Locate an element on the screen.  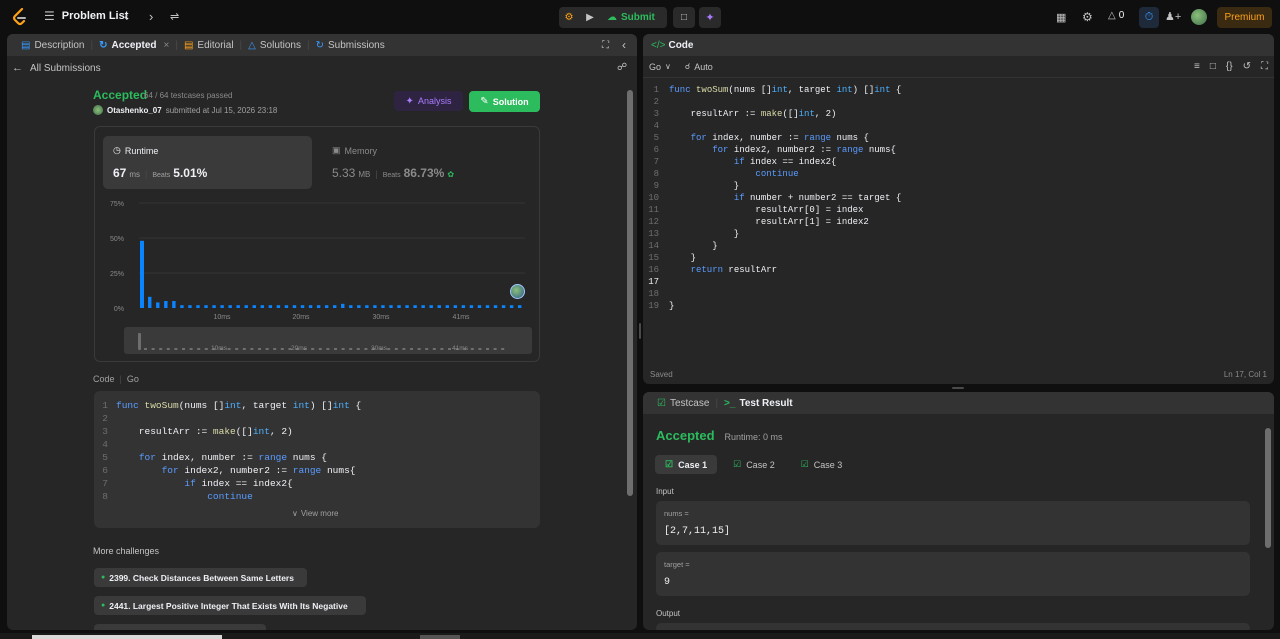
close-tab-icon: × is located at coordinates (167, 45).